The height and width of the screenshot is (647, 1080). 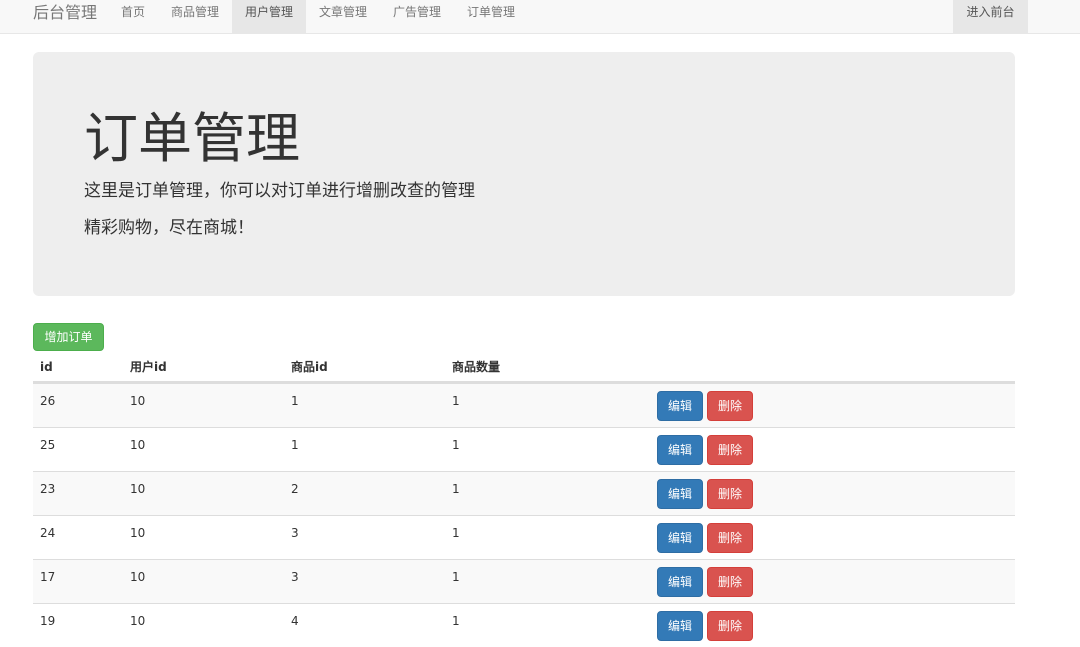 What do you see at coordinates (65, 13) in the screenshot?
I see `navbar-brand: 后台管理` at bounding box center [65, 13].